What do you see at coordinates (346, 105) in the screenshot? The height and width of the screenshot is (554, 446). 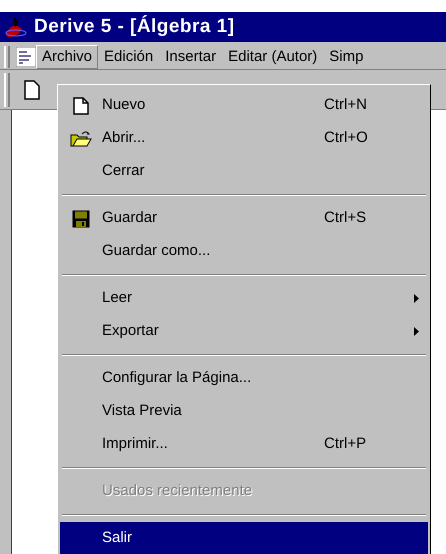 I see `shortcut-label: Ctrl+N` at bounding box center [346, 105].